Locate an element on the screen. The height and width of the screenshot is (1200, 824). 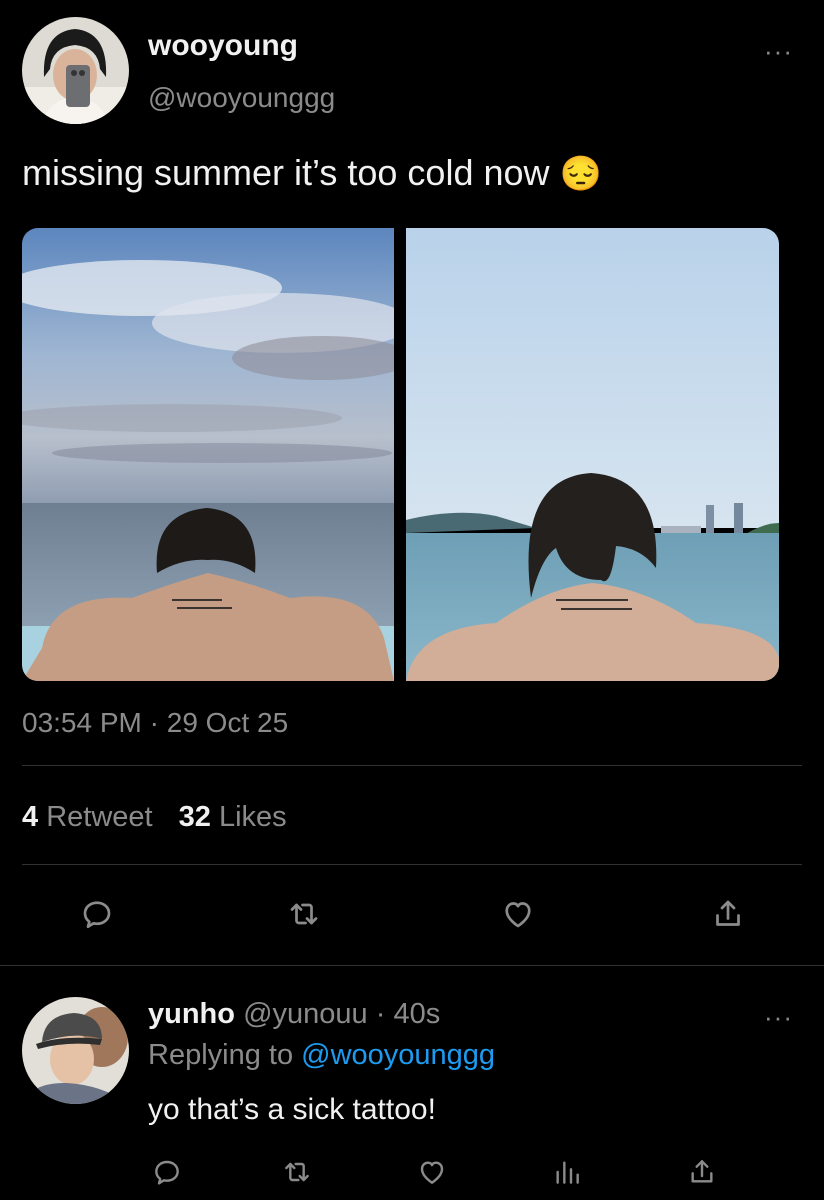
reply-button is located at coordinates (97, 914).